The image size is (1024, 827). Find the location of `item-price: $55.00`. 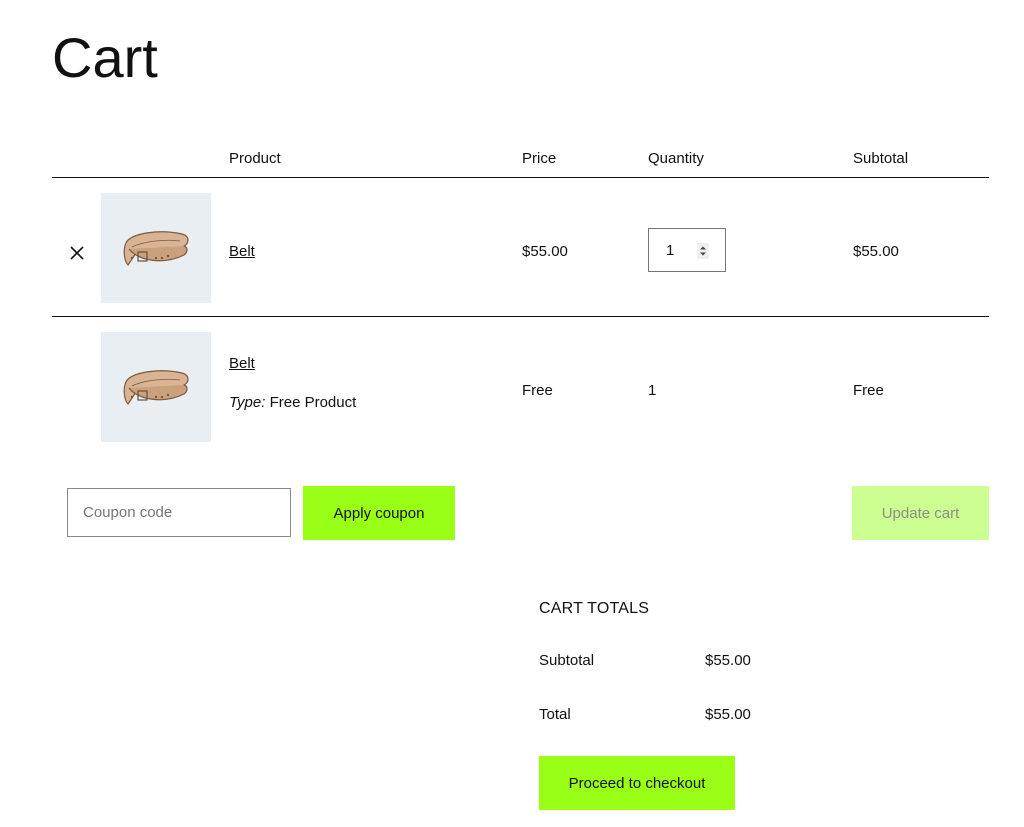

item-price: $55.00 is located at coordinates (545, 251).